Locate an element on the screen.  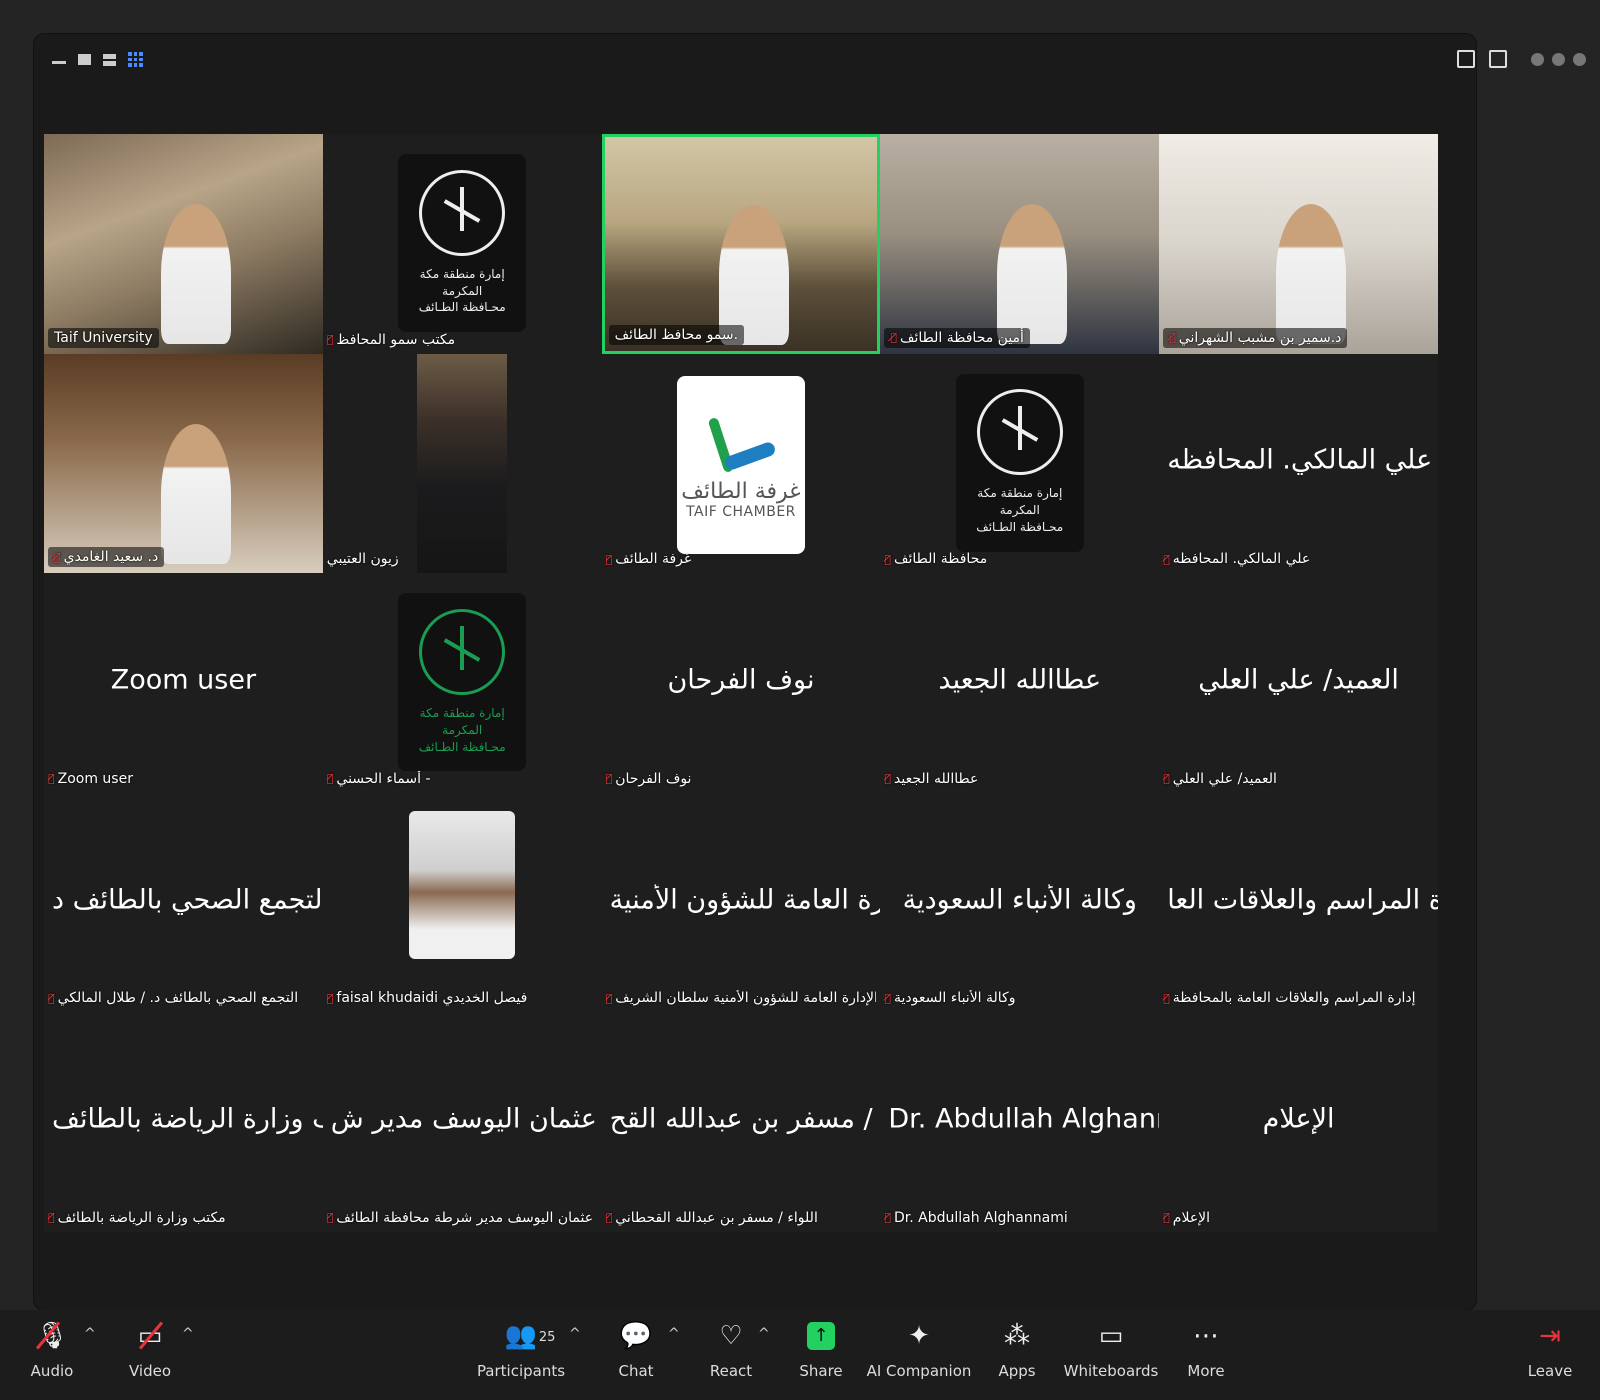
participant-name-tag: 🎙̸ العميد/ علي العلي is located at coordinates (1220, 779).